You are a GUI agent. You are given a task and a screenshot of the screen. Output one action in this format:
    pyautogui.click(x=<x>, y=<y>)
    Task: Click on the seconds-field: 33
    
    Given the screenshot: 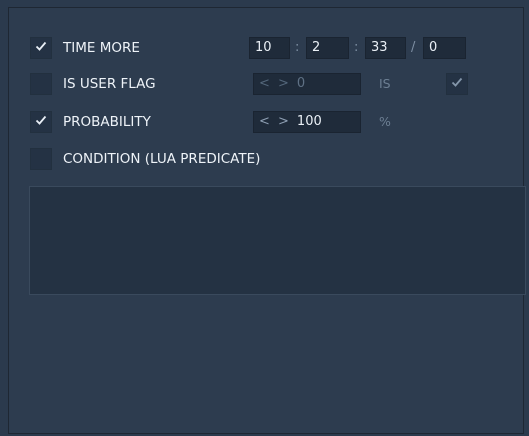 What is the action you would take?
    pyautogui.click(x=385, y=48)
    